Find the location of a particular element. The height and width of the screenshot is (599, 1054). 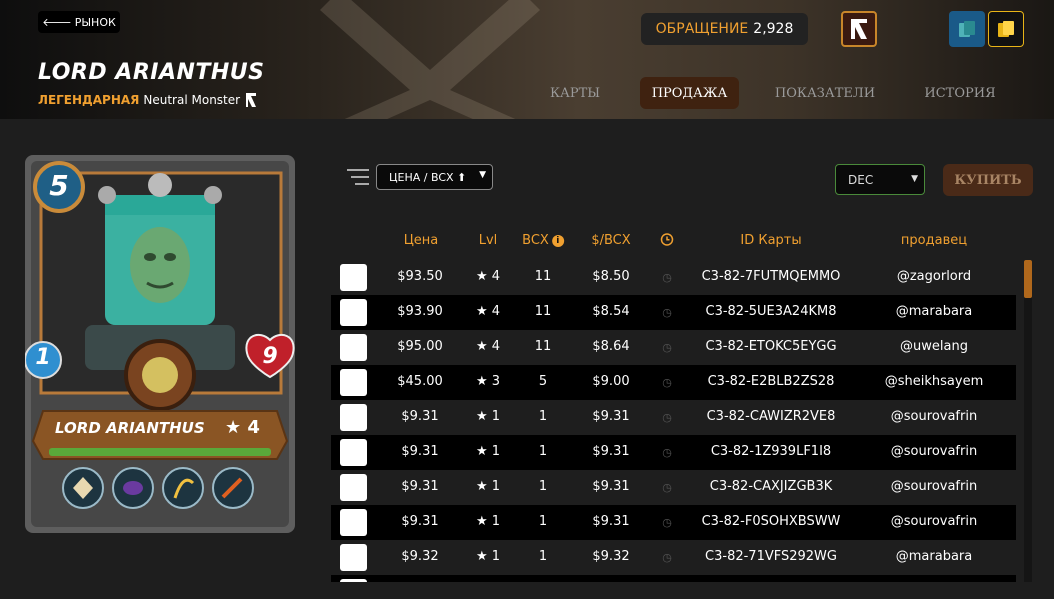

tab-cards: КАРТЫ is located at coordinates (575, 93).